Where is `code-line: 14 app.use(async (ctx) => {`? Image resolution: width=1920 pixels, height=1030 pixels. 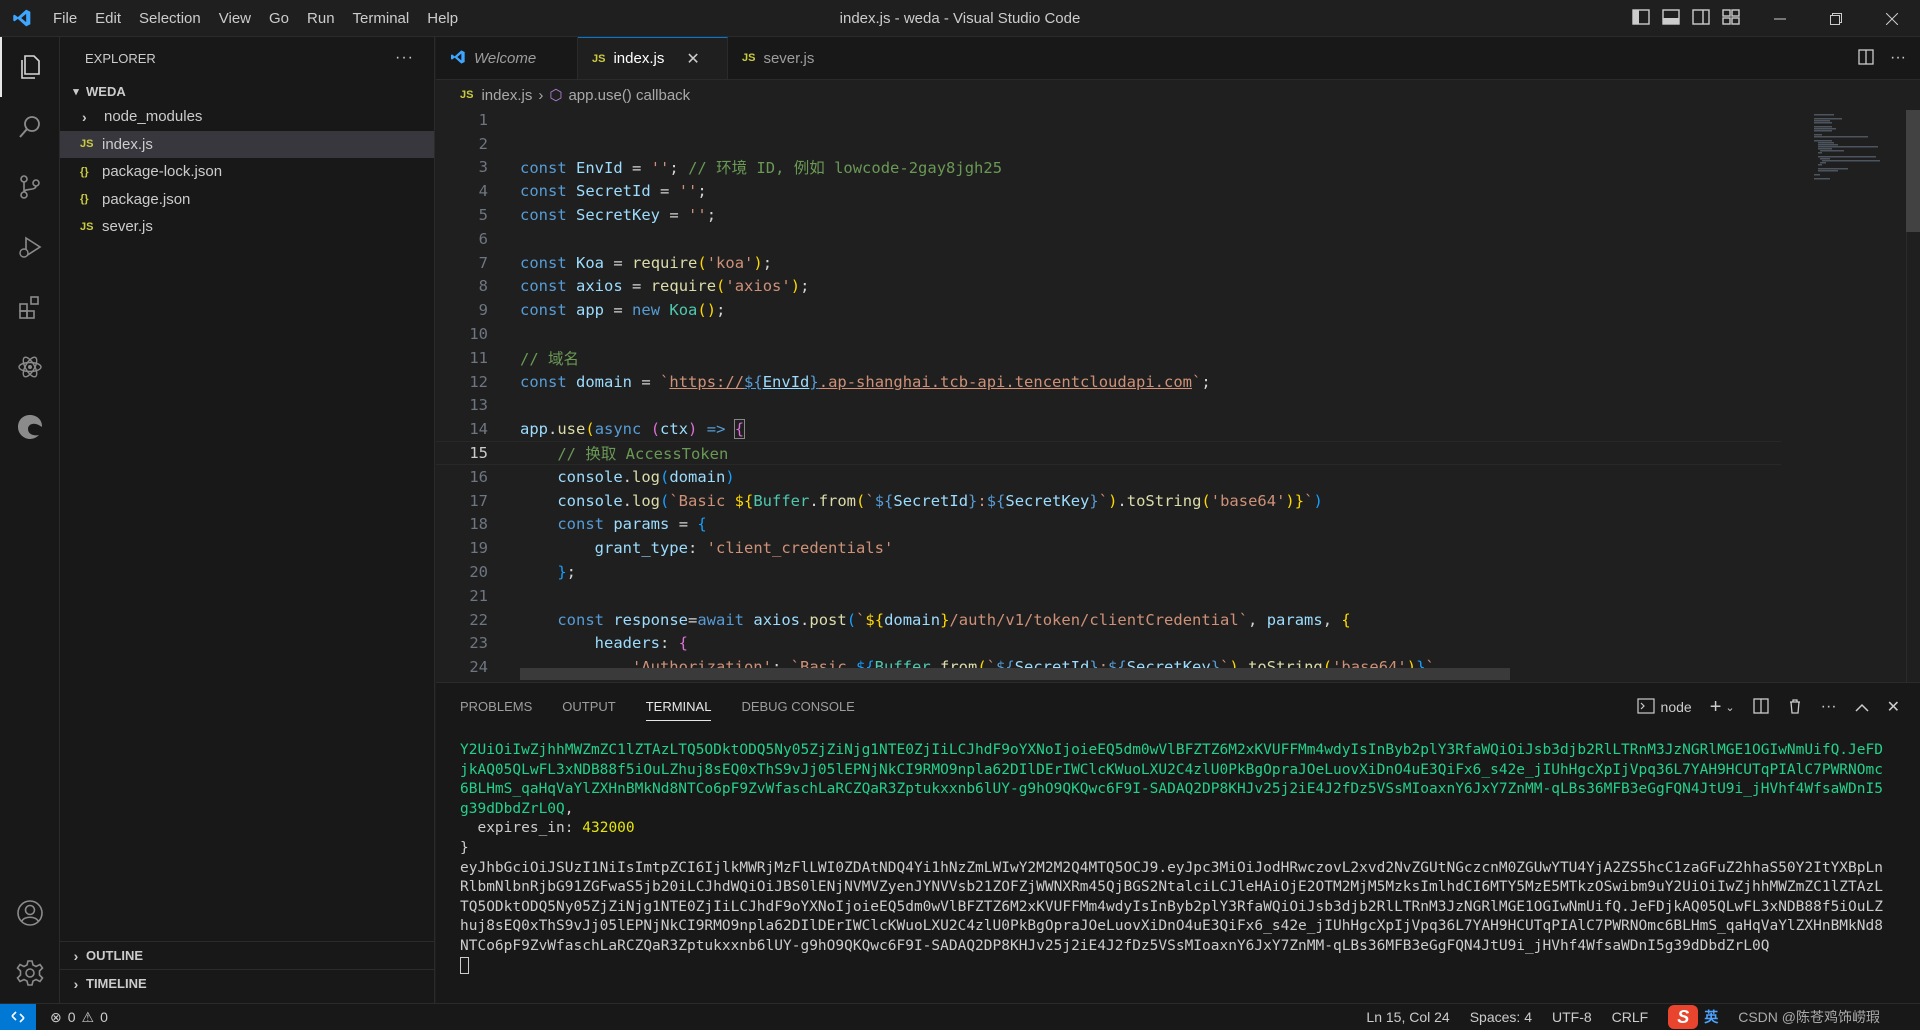
code-line: 14 app.use(async (ctx) => { is located at coordinates (1108, 429).